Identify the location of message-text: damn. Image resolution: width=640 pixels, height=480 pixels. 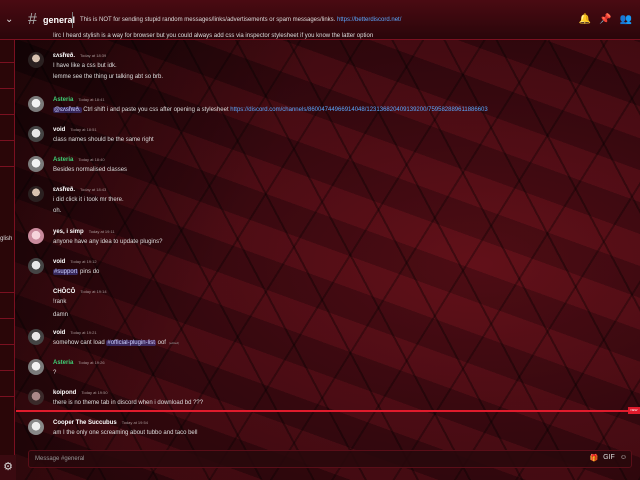
(61, 315).